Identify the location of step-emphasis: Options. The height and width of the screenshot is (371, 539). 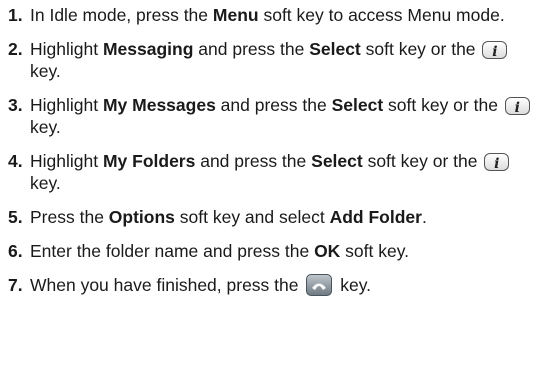
(141, 217).